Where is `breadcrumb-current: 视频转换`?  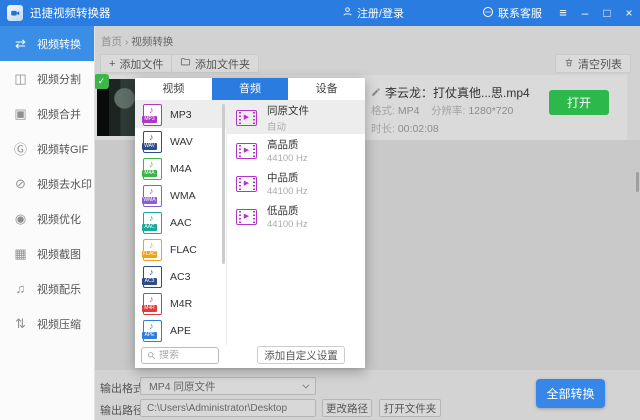
breadcrumb-current: 视频转换 is located at coordinates (152, 42).